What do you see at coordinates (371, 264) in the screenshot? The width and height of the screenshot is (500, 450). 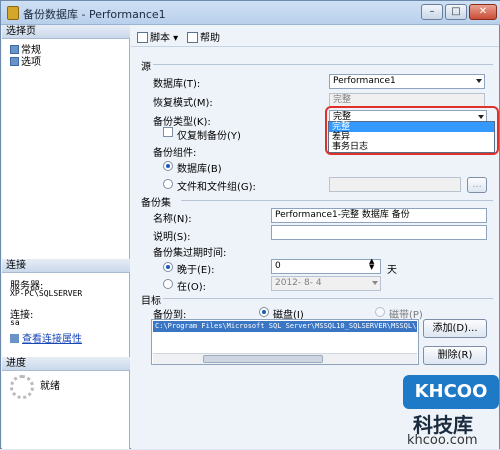 I see `days-spinner: ▲ ▼` at bounding box center [371, 264].